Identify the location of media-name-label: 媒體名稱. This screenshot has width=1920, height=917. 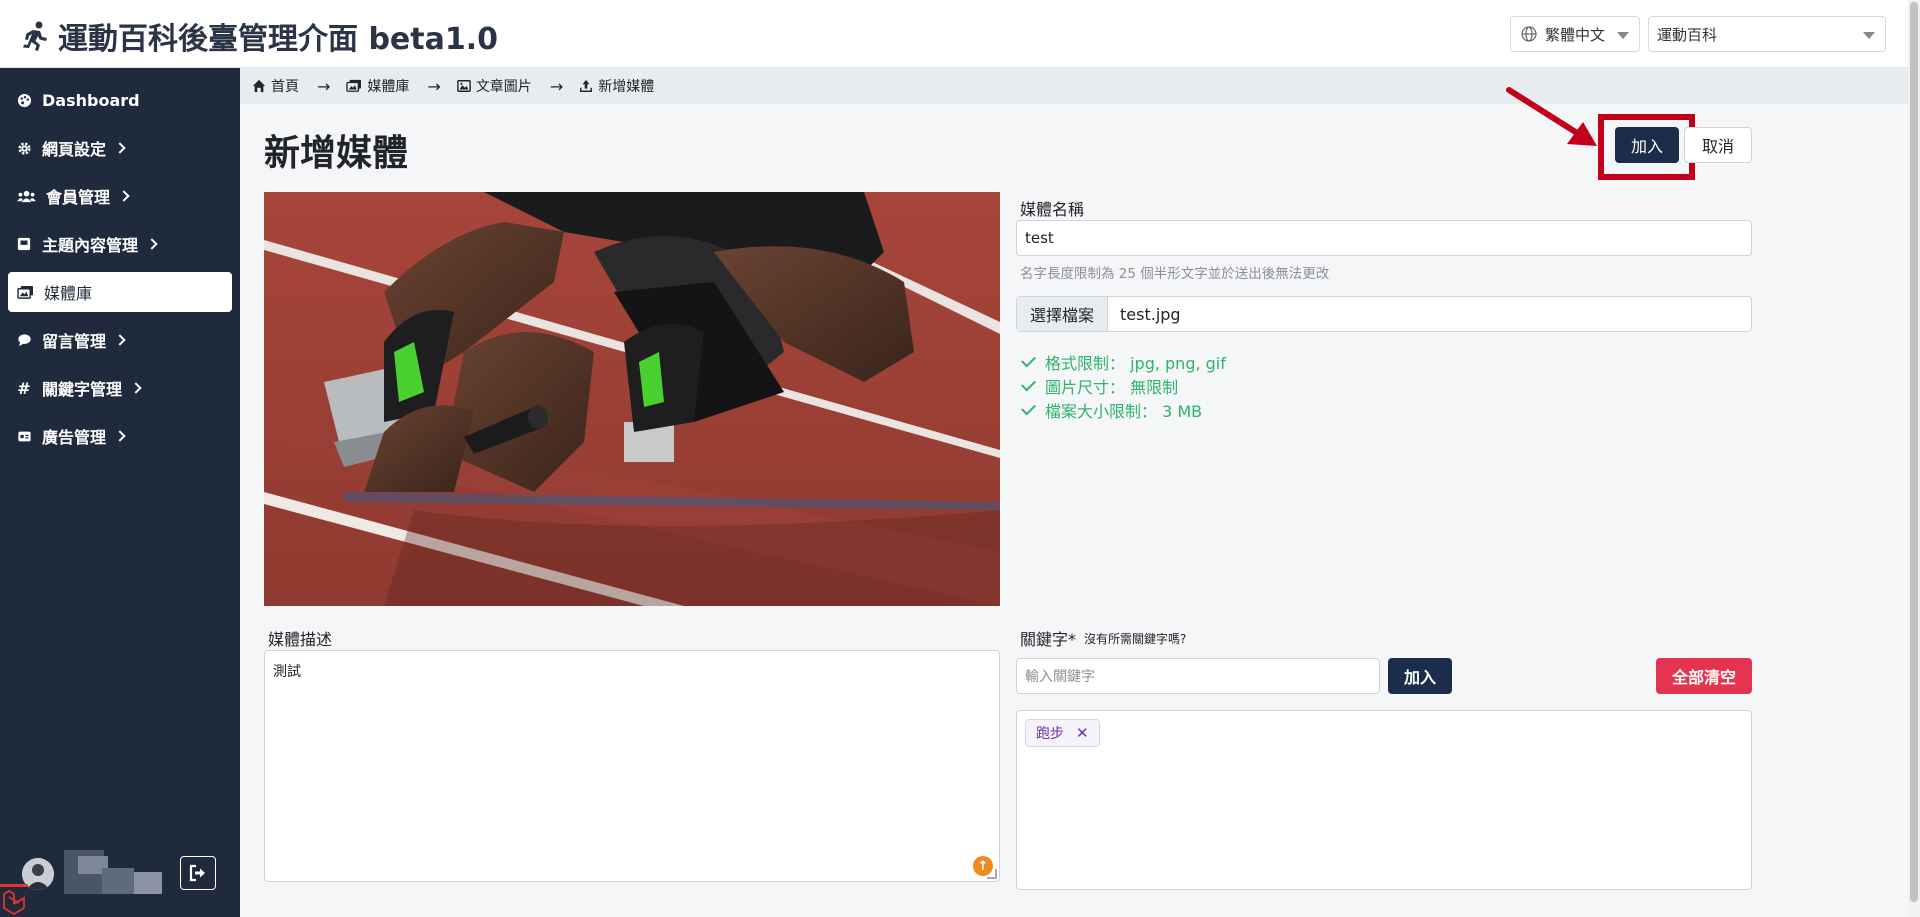
(1052, 209).